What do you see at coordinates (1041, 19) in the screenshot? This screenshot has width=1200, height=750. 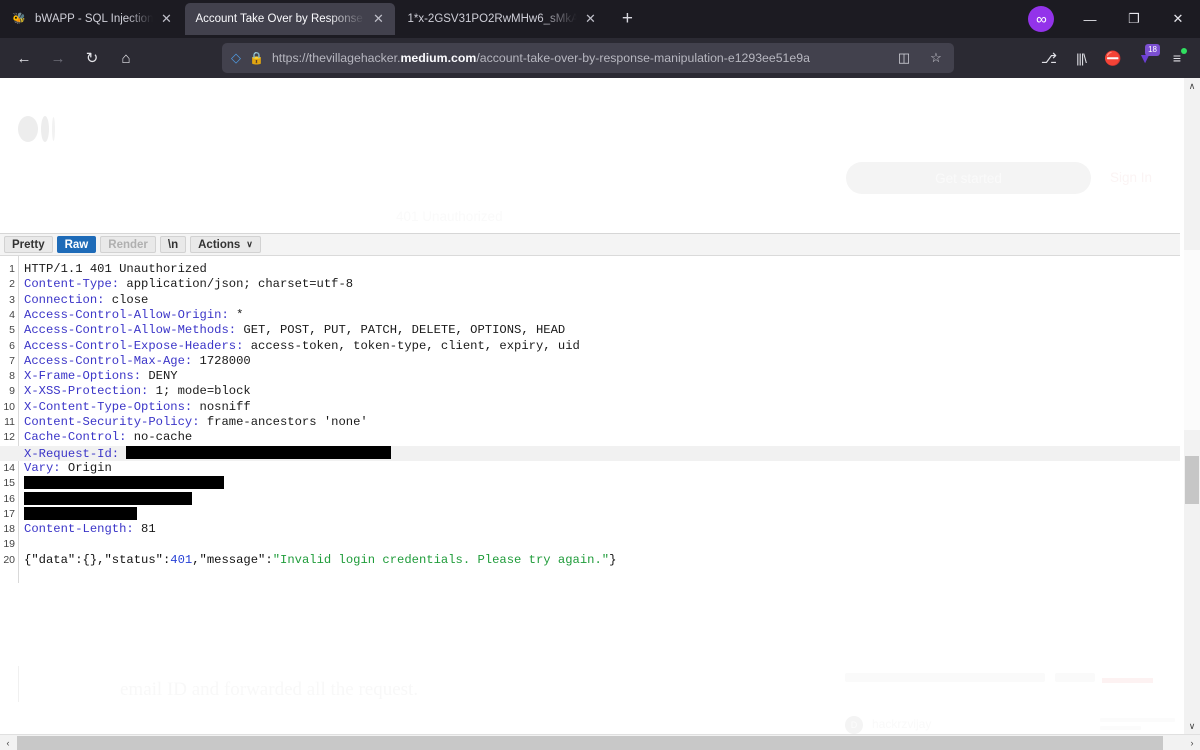 I see `account-badge-icon: ∞` at bounding box center [1041, 19].